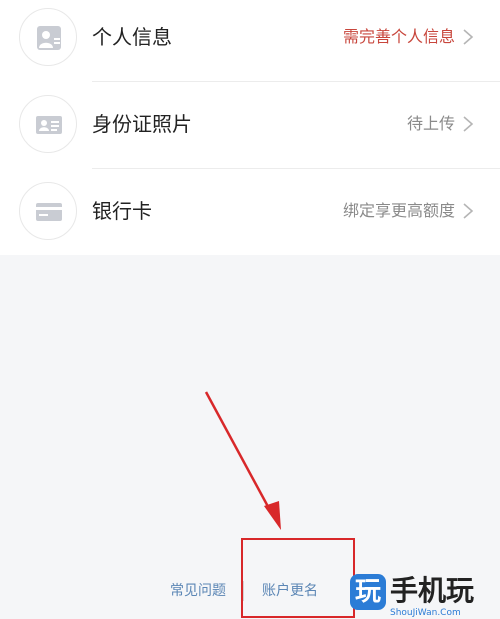 Image resolution: width=500 pixels, height=619 pixels. Describe the element at coordinates (48, 124) in the screenshot. I see `id-card-icon` at that location.